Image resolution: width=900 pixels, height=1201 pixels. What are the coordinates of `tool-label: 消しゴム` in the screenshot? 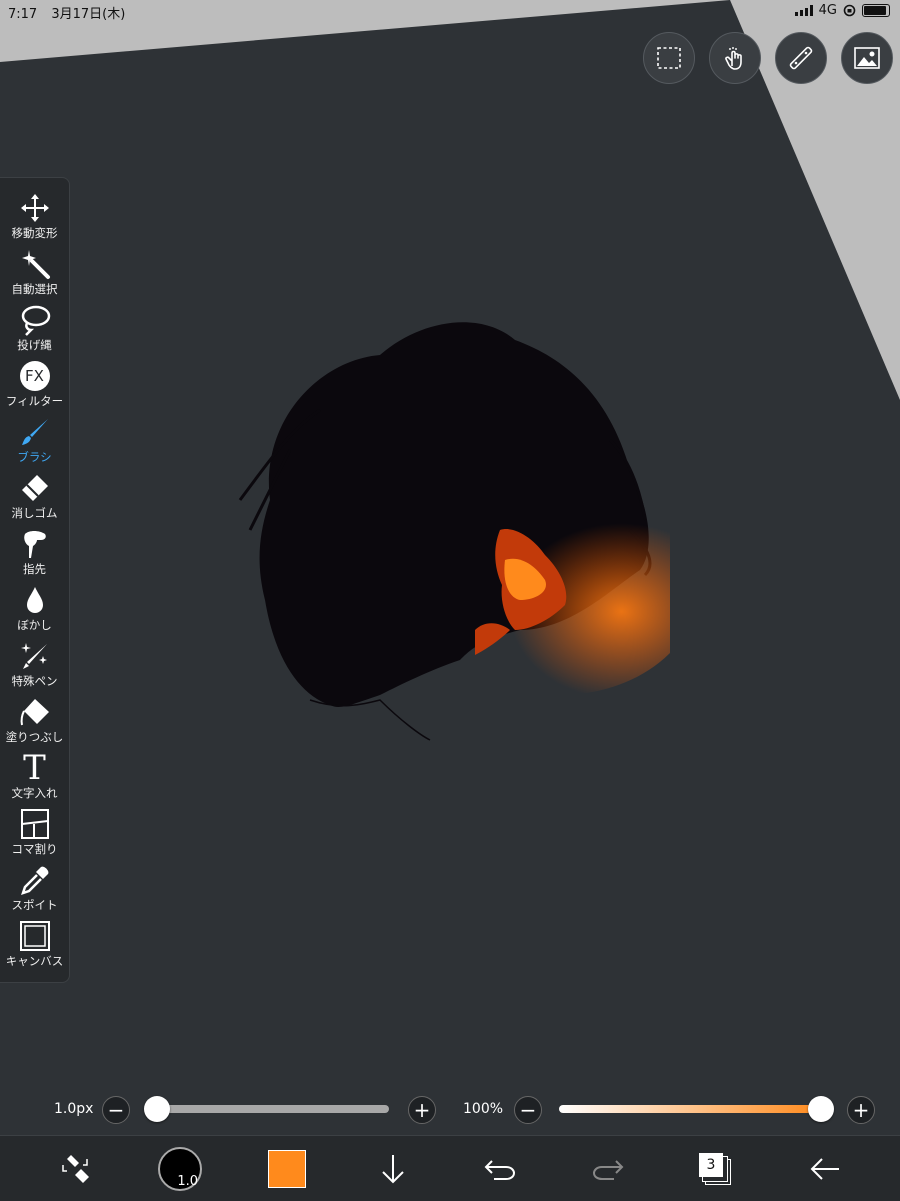 It's located at (34, 513).